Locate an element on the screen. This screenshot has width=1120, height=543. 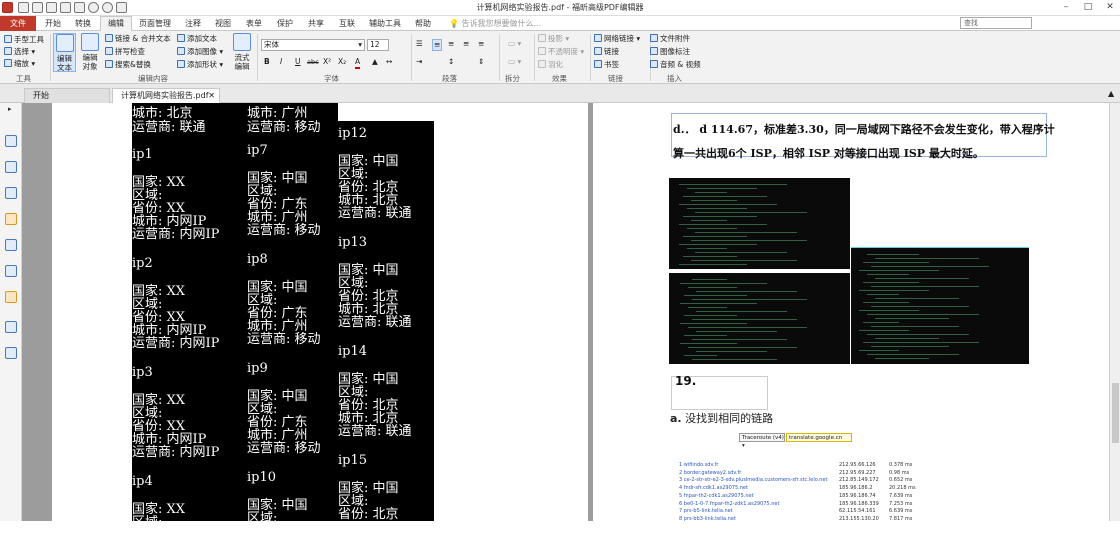
edit-text-button: 编辑 文本 is located at coordinates (64, 52).